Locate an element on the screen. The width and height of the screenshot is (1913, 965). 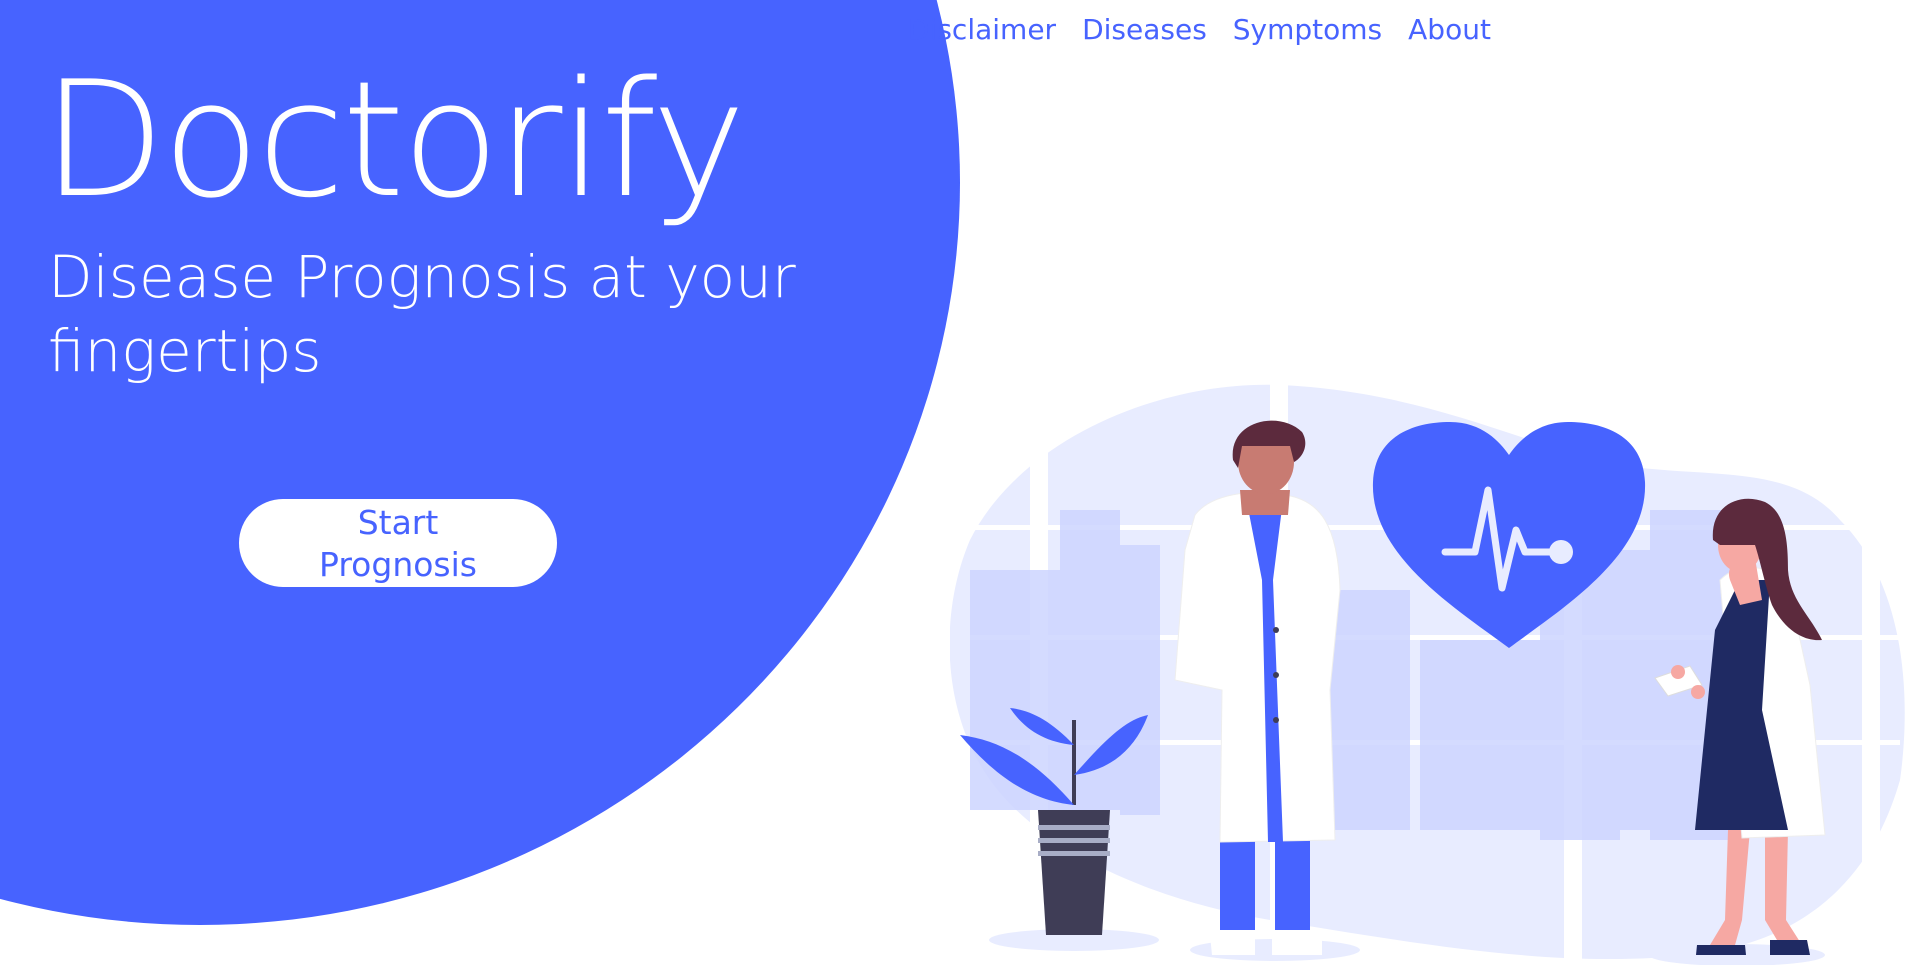
start-prognosis-button: Start Prognosis is located at coordinates (398, 543).